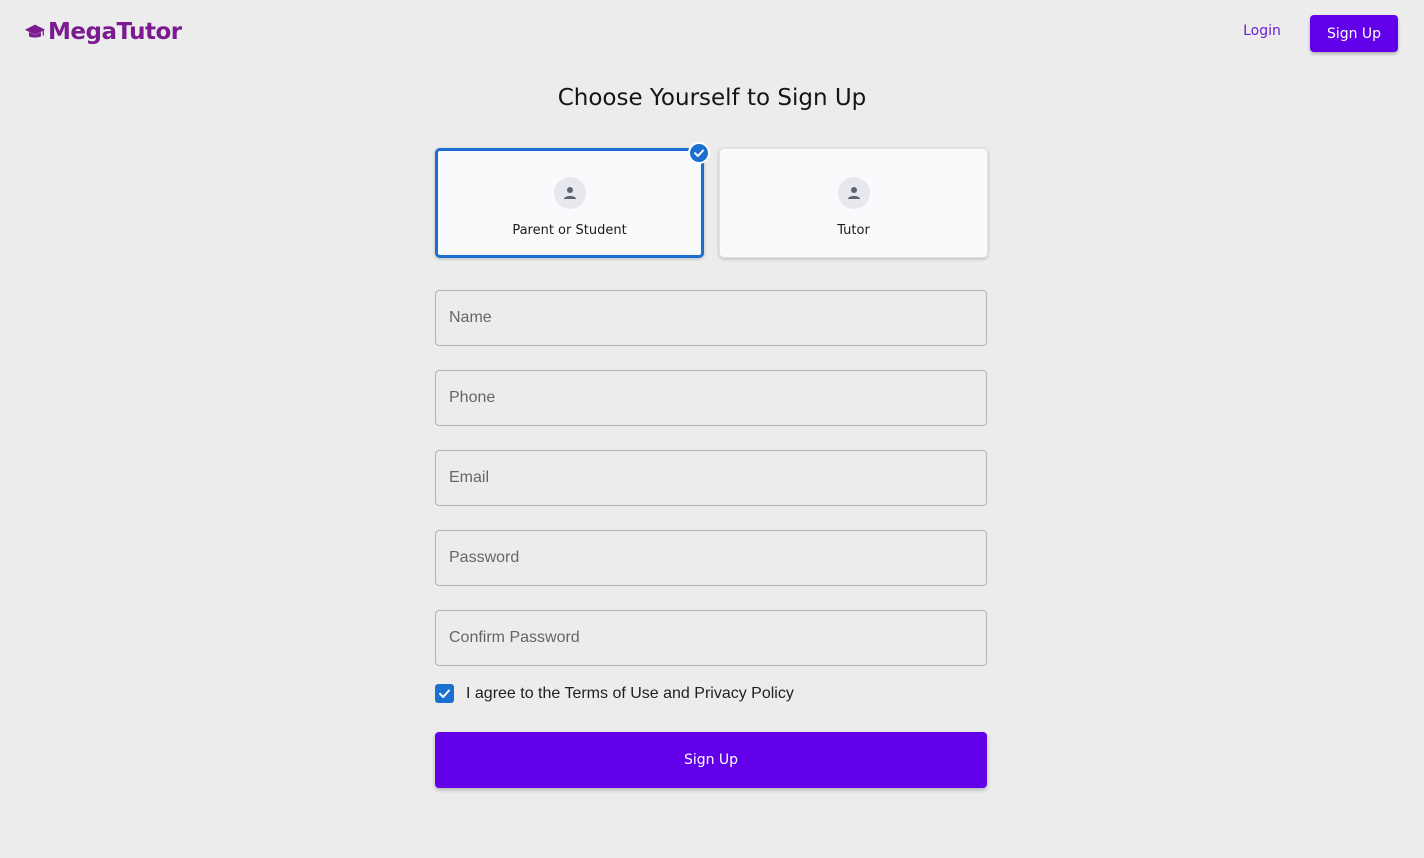 Image resolution: width=1424 pixels, height=858 pixels. What do you see at coordinates (1262, 34) in the screenshot?
I see `login-link: Login` at bounding box center [1262, 34].